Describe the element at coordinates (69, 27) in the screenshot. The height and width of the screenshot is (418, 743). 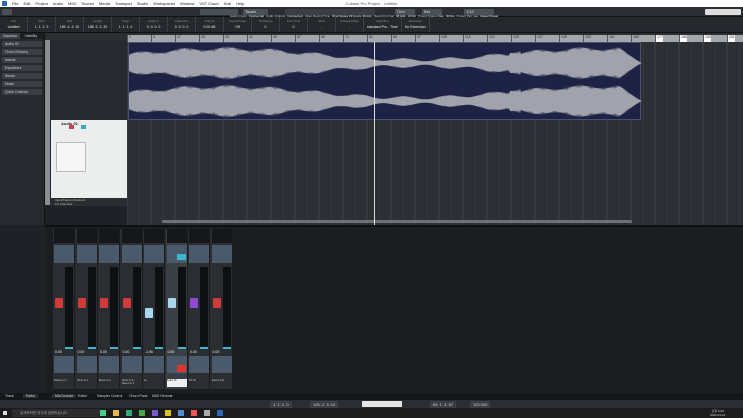
I see `info-value: 189. 4. 3. 20` at that location.